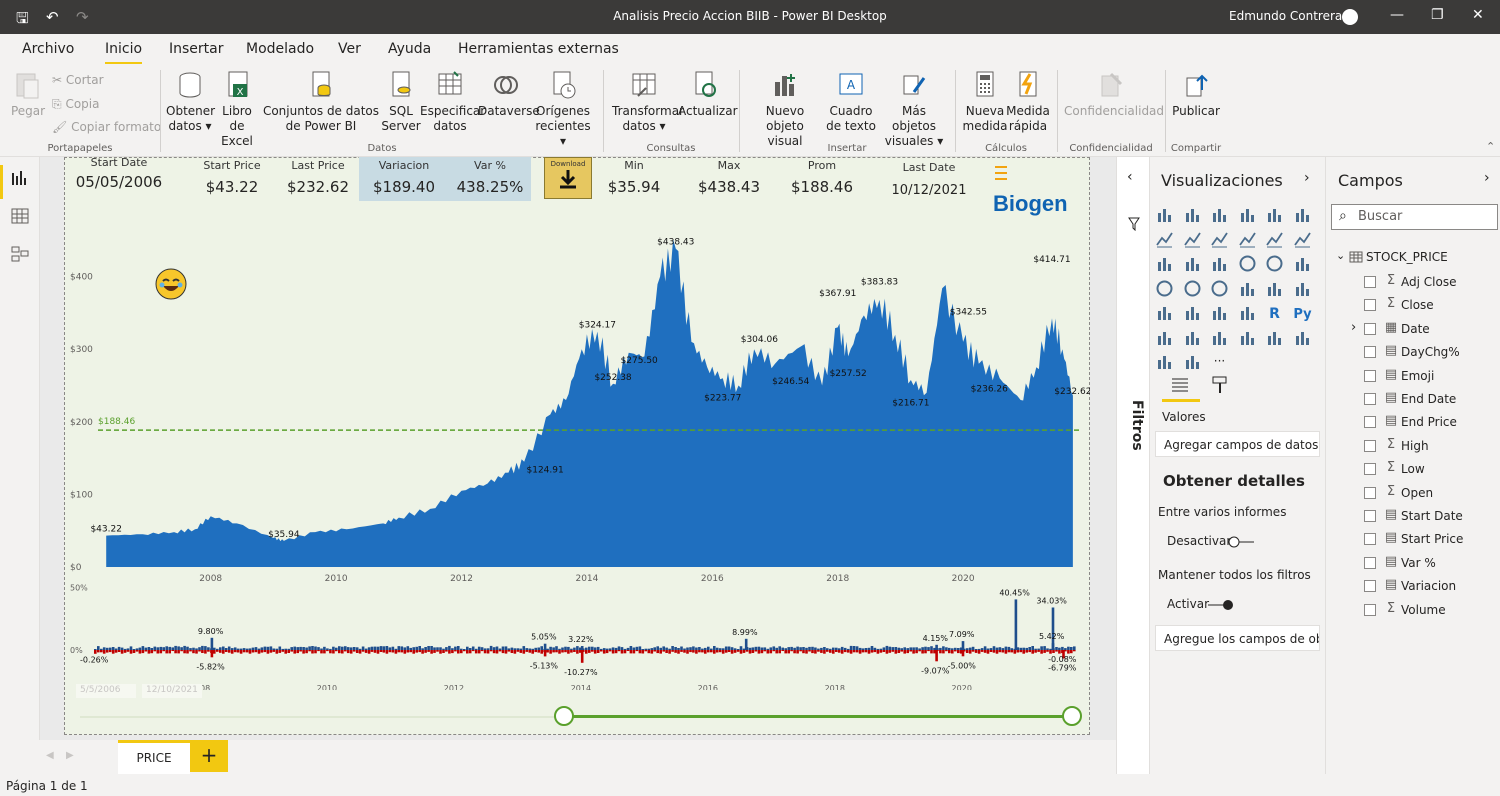  I want to click on format-paint-roller-icon, so click(1220, 385).